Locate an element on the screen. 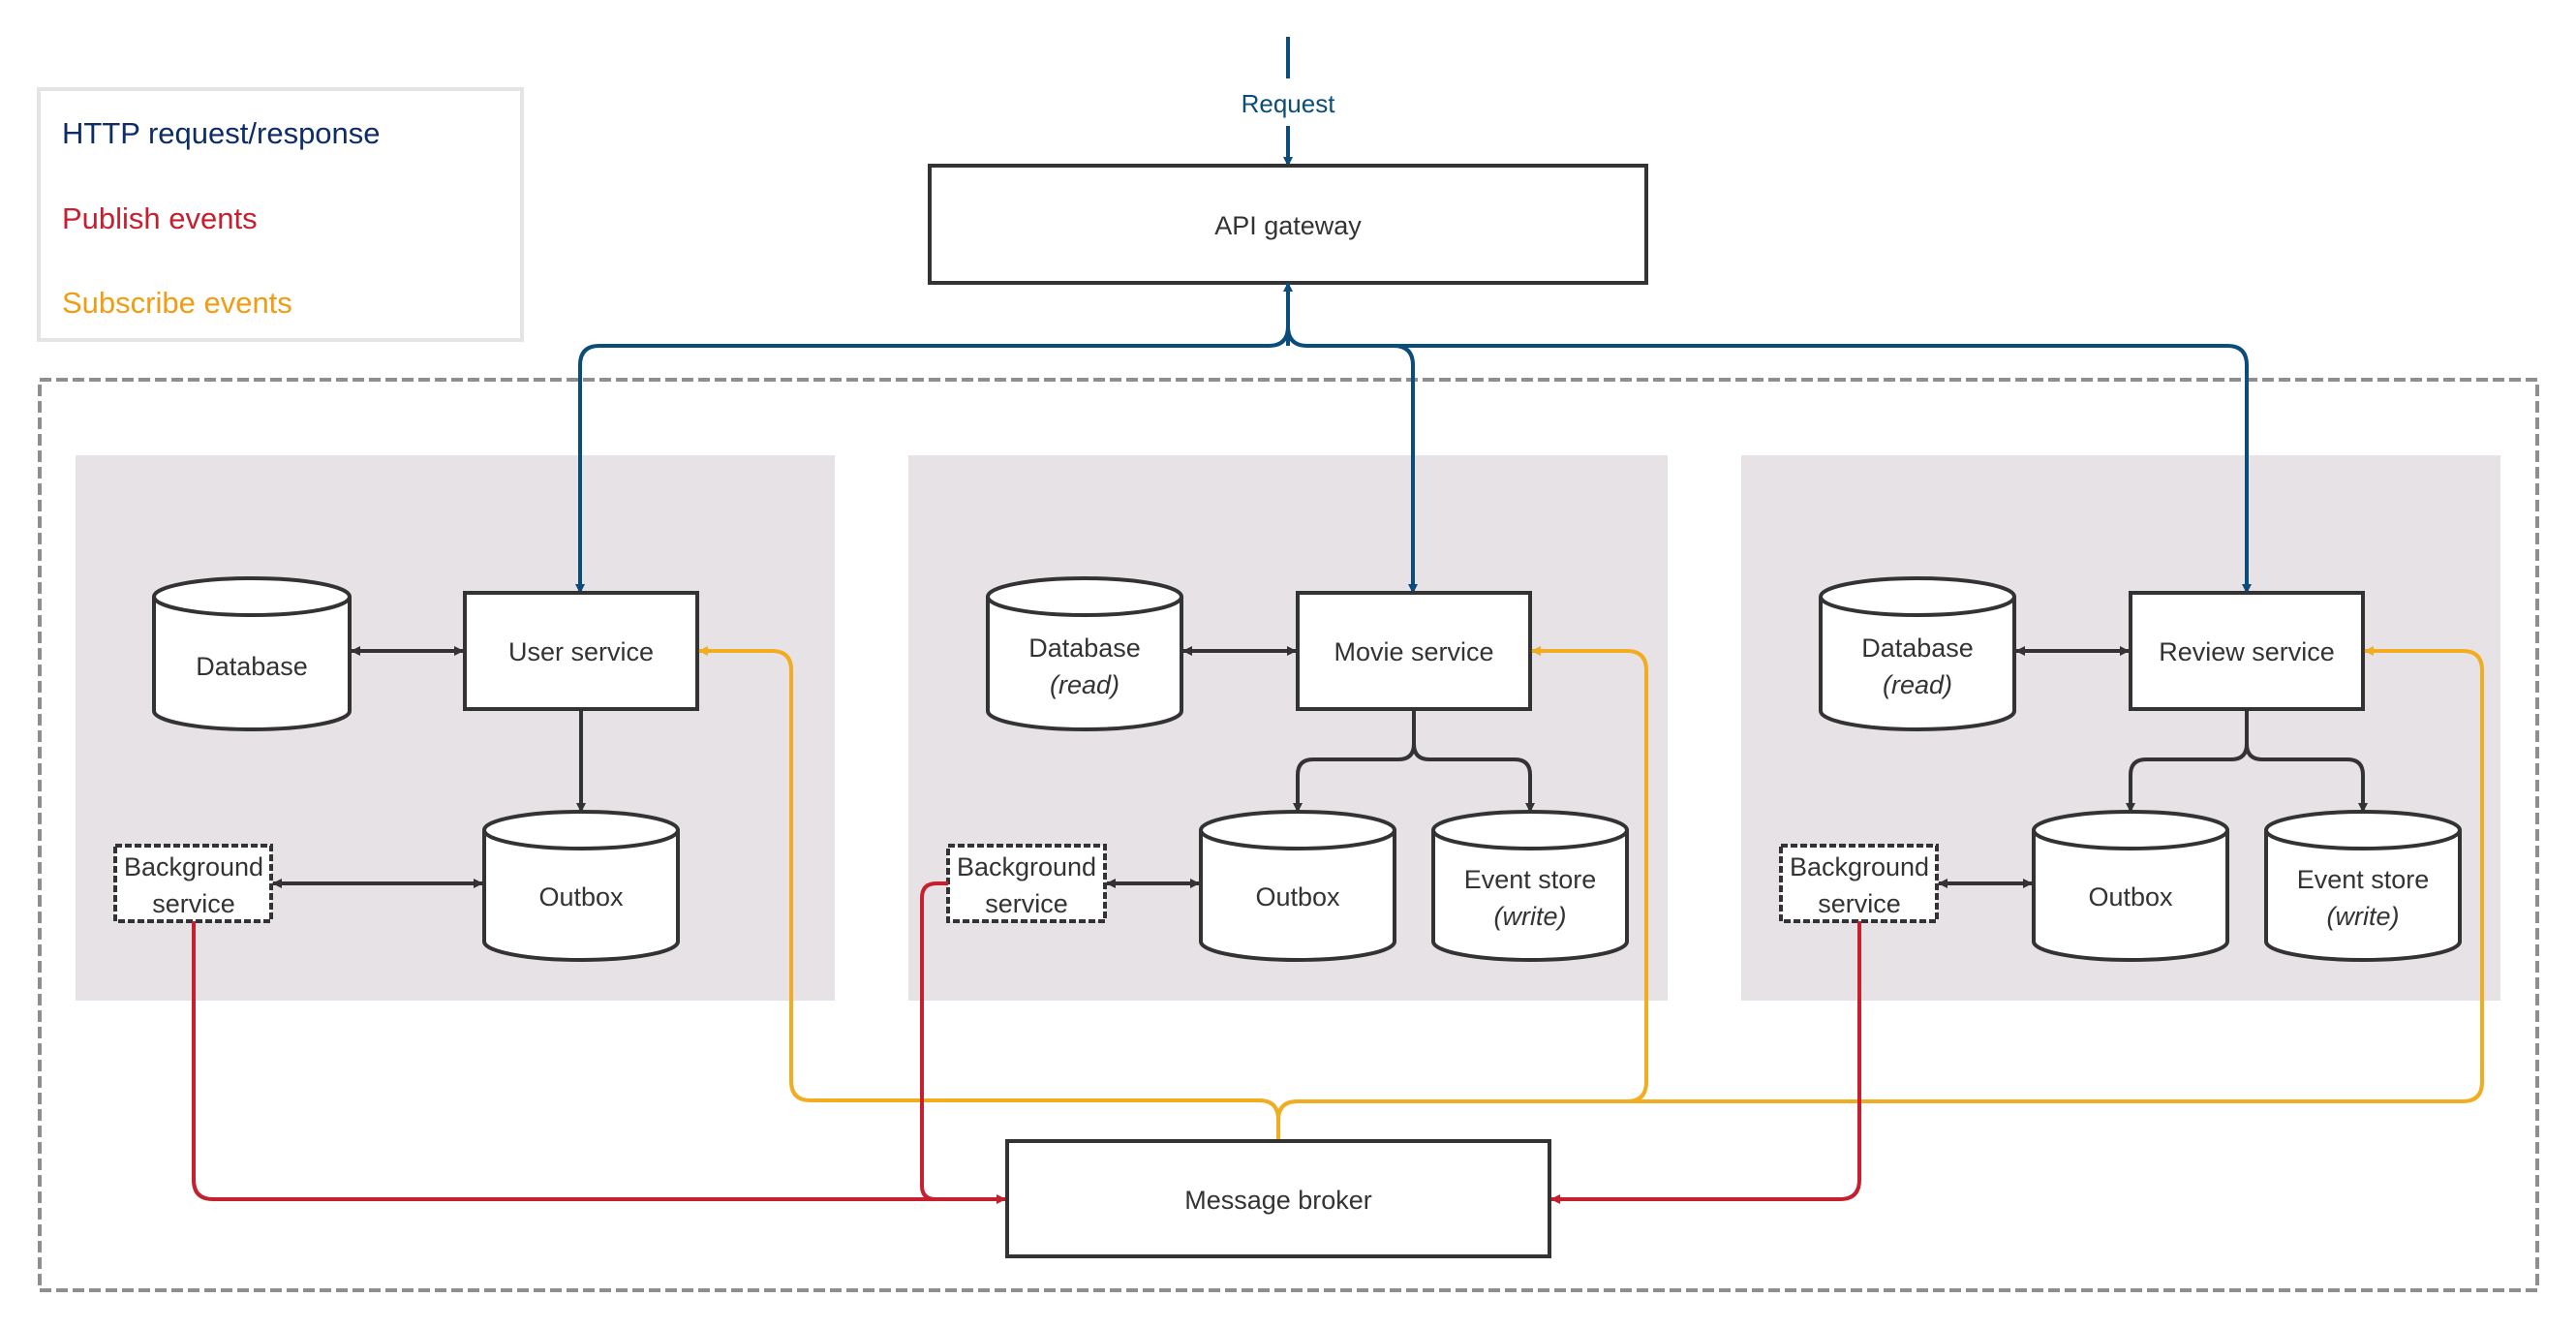  movie-background-service-label-2: service is located at coordinates (1026, 903).